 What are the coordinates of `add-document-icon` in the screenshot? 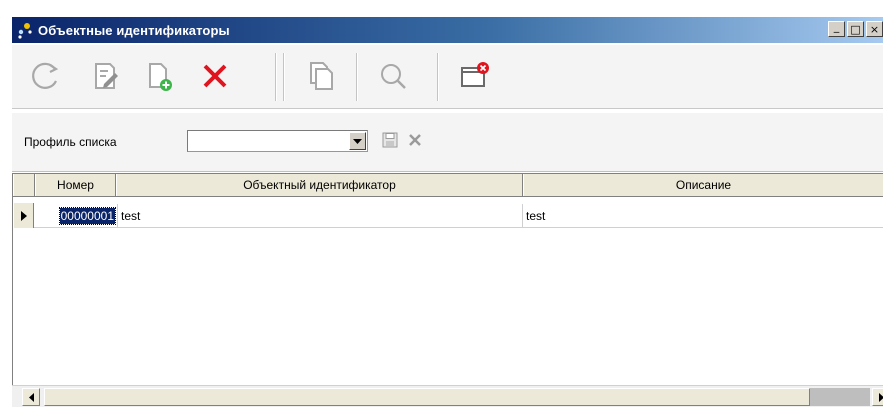 It's located at (160, 77).